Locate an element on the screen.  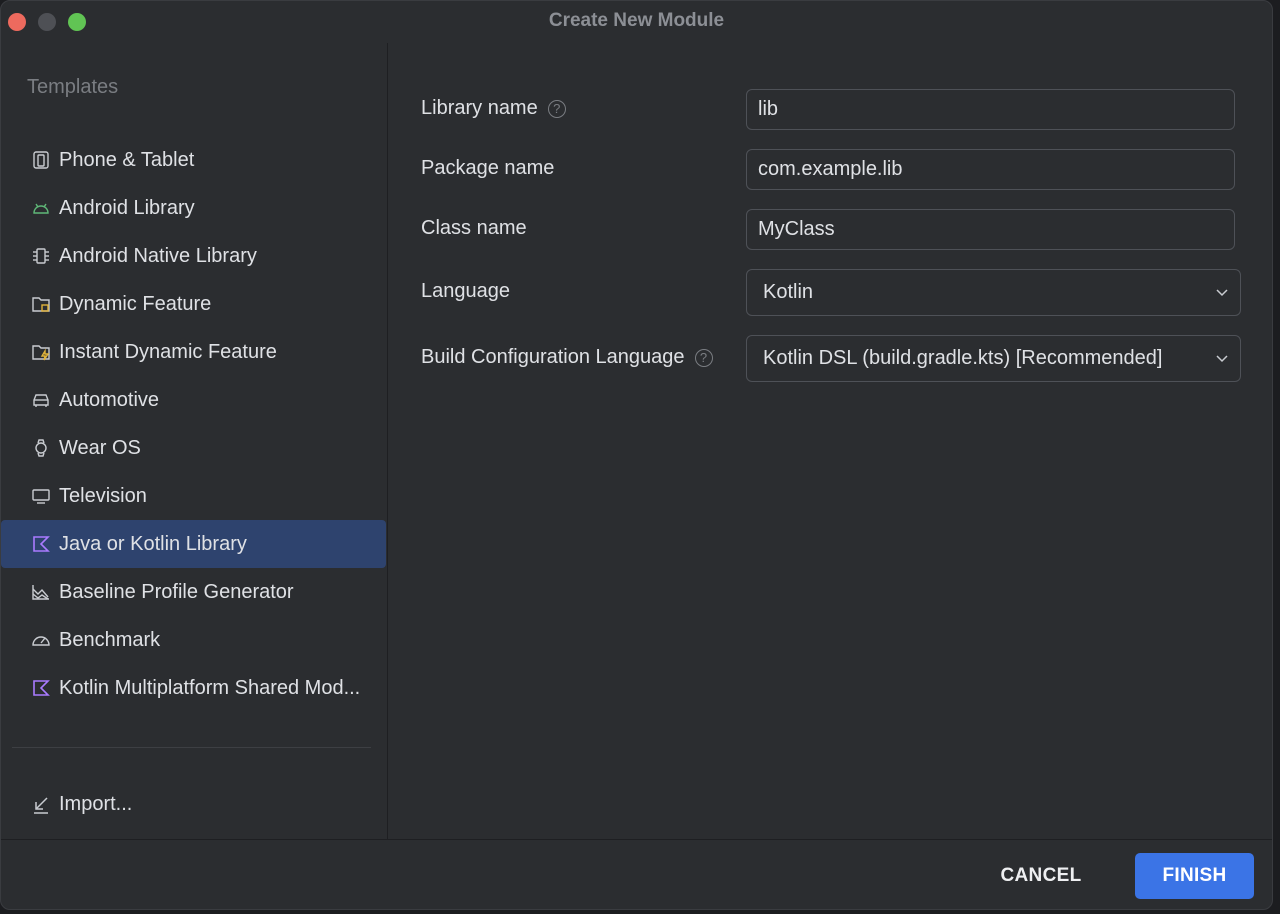
template-label: Android Library is located at coordinates (127, 207).